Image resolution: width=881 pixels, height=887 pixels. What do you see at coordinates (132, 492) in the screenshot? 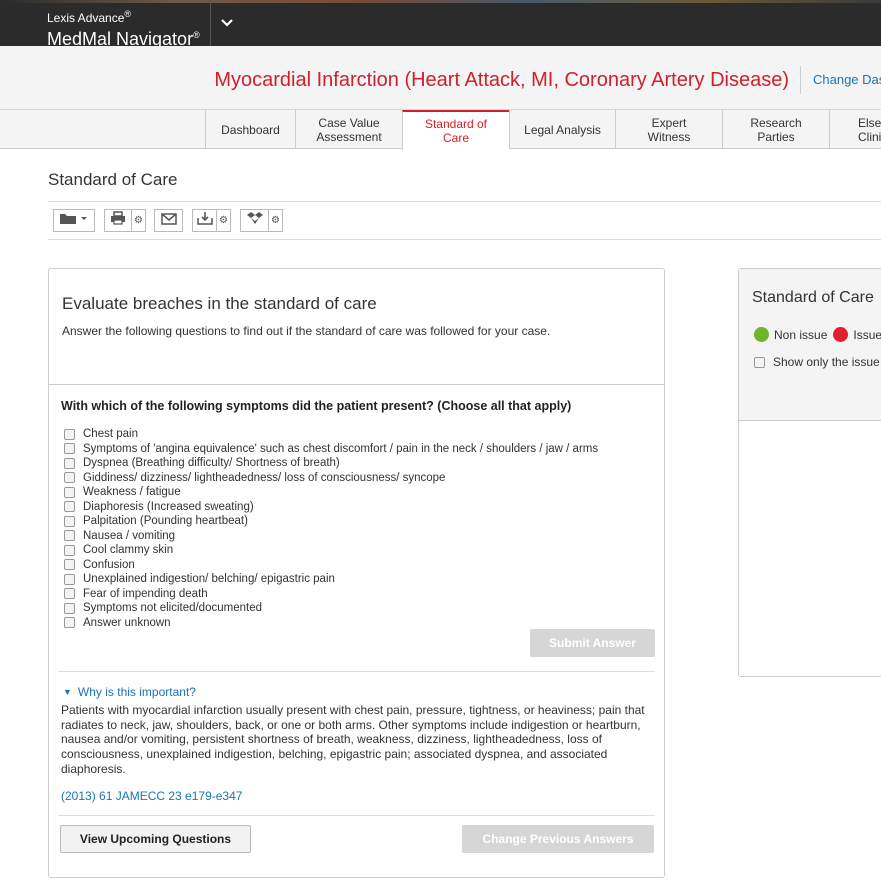
I see `option-label: Weakness / fatigue` at bounding box center [132, 492].